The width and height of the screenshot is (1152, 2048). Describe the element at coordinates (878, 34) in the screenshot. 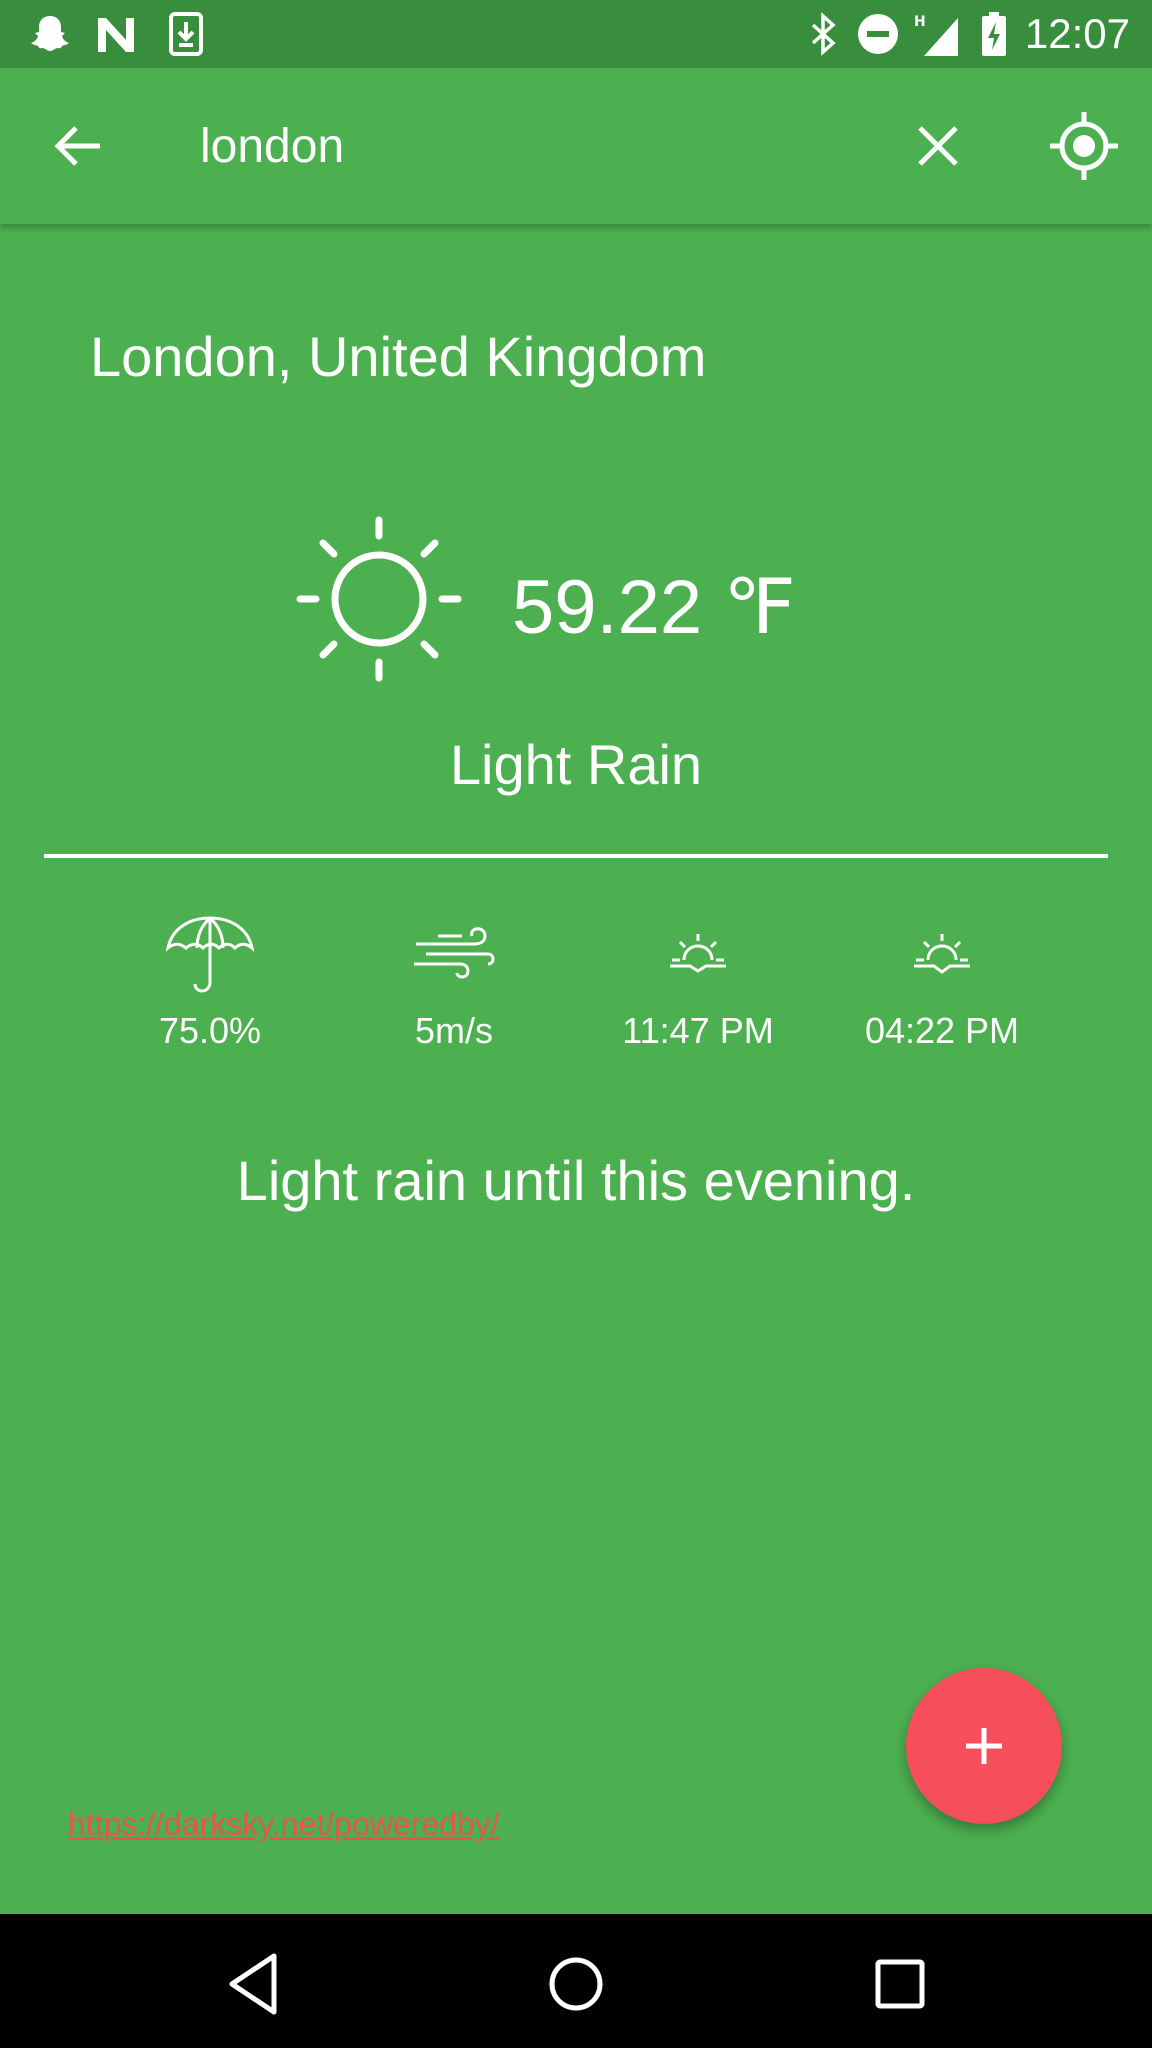

I see `do-not-disturb-icon` at that location.